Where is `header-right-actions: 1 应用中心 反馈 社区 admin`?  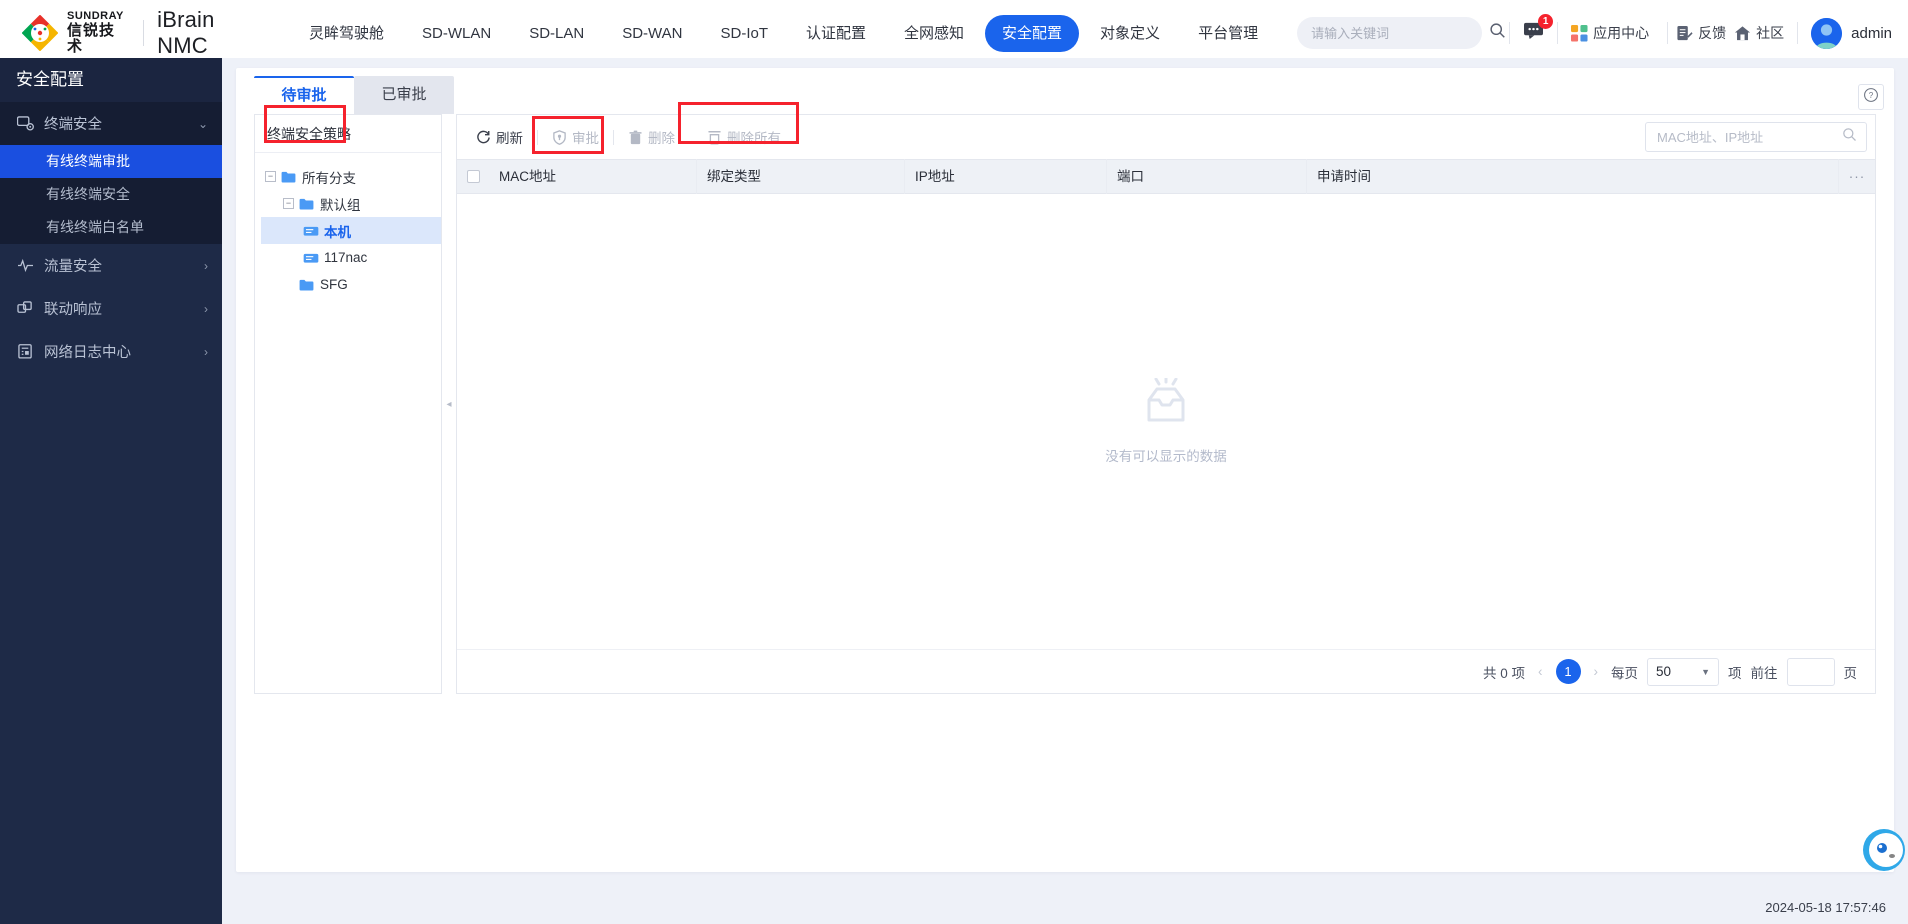
header-right-actions: 1 应用中心 反馈 社区 admin is located at coordinates (1702, 33).